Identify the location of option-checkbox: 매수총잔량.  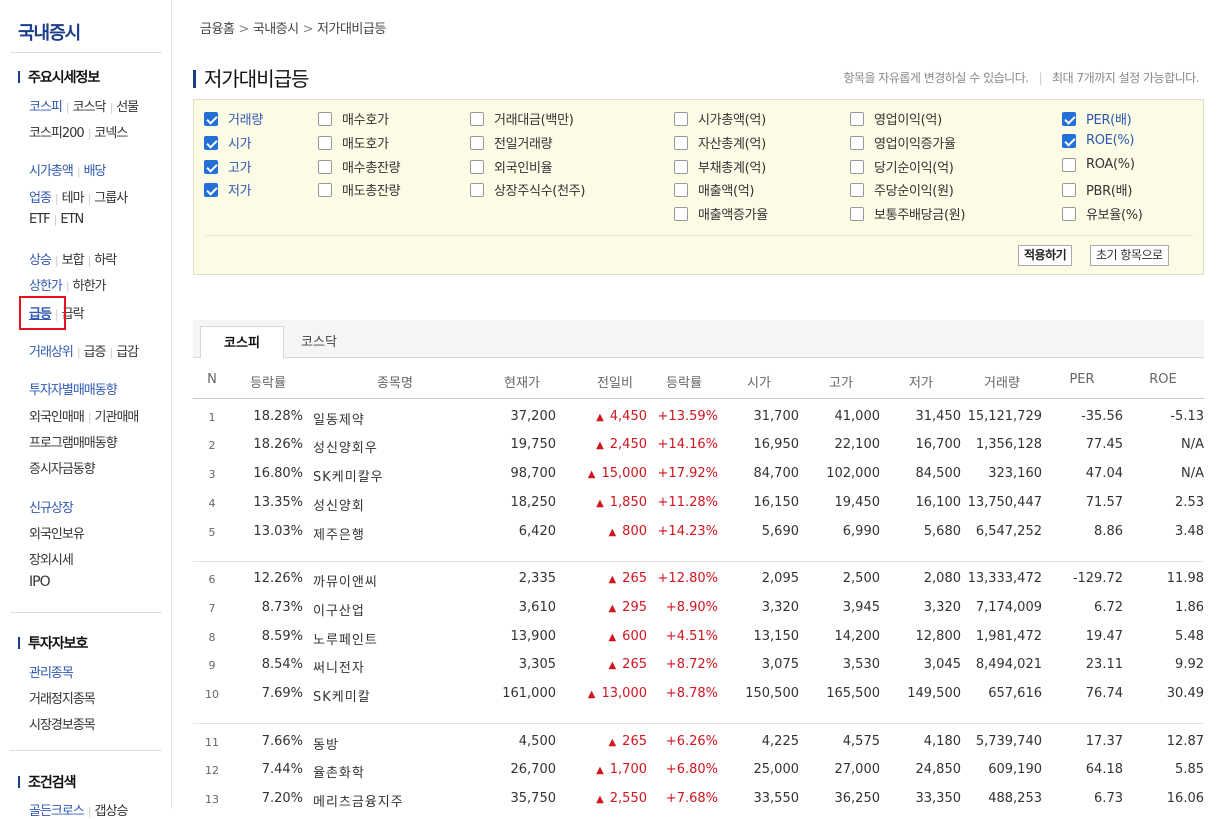
(359, 166).